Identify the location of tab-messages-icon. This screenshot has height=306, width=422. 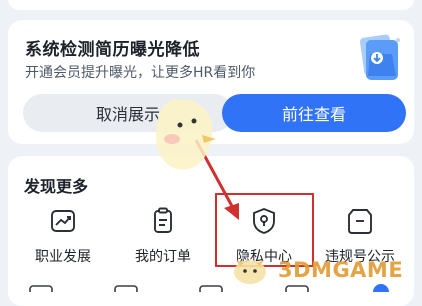
(211, 288).